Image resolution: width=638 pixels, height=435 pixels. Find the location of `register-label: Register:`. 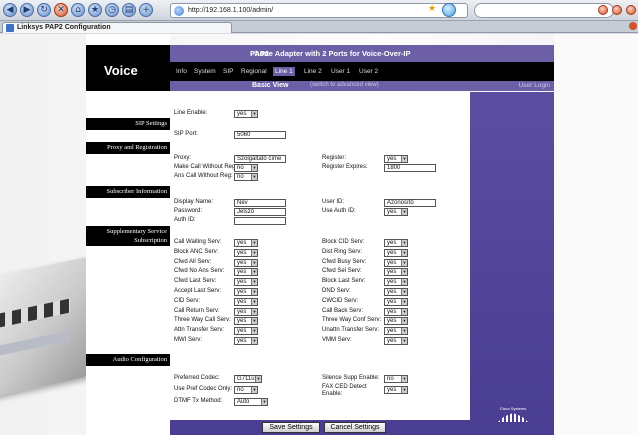

register-label: Register: is located at coordinates (334, 158).